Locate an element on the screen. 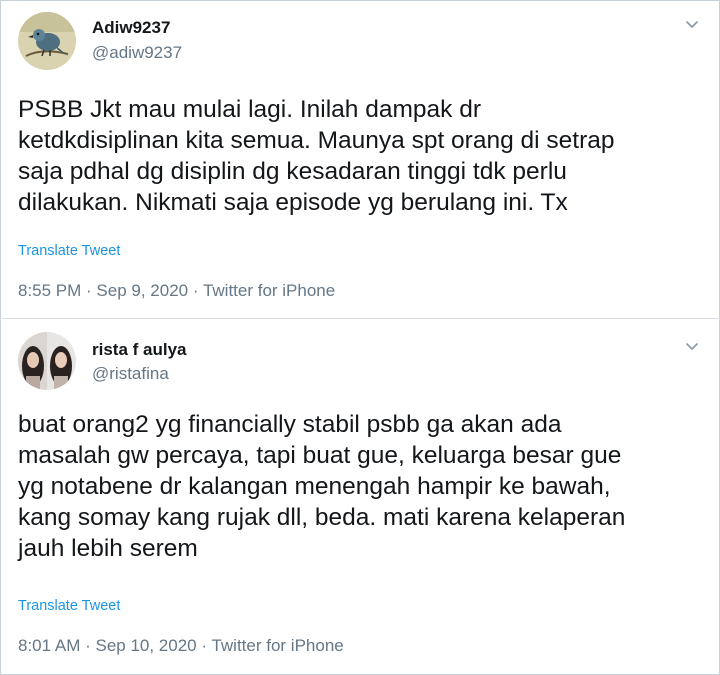  bird-avatar-icon is located at coordinates (47, 41).